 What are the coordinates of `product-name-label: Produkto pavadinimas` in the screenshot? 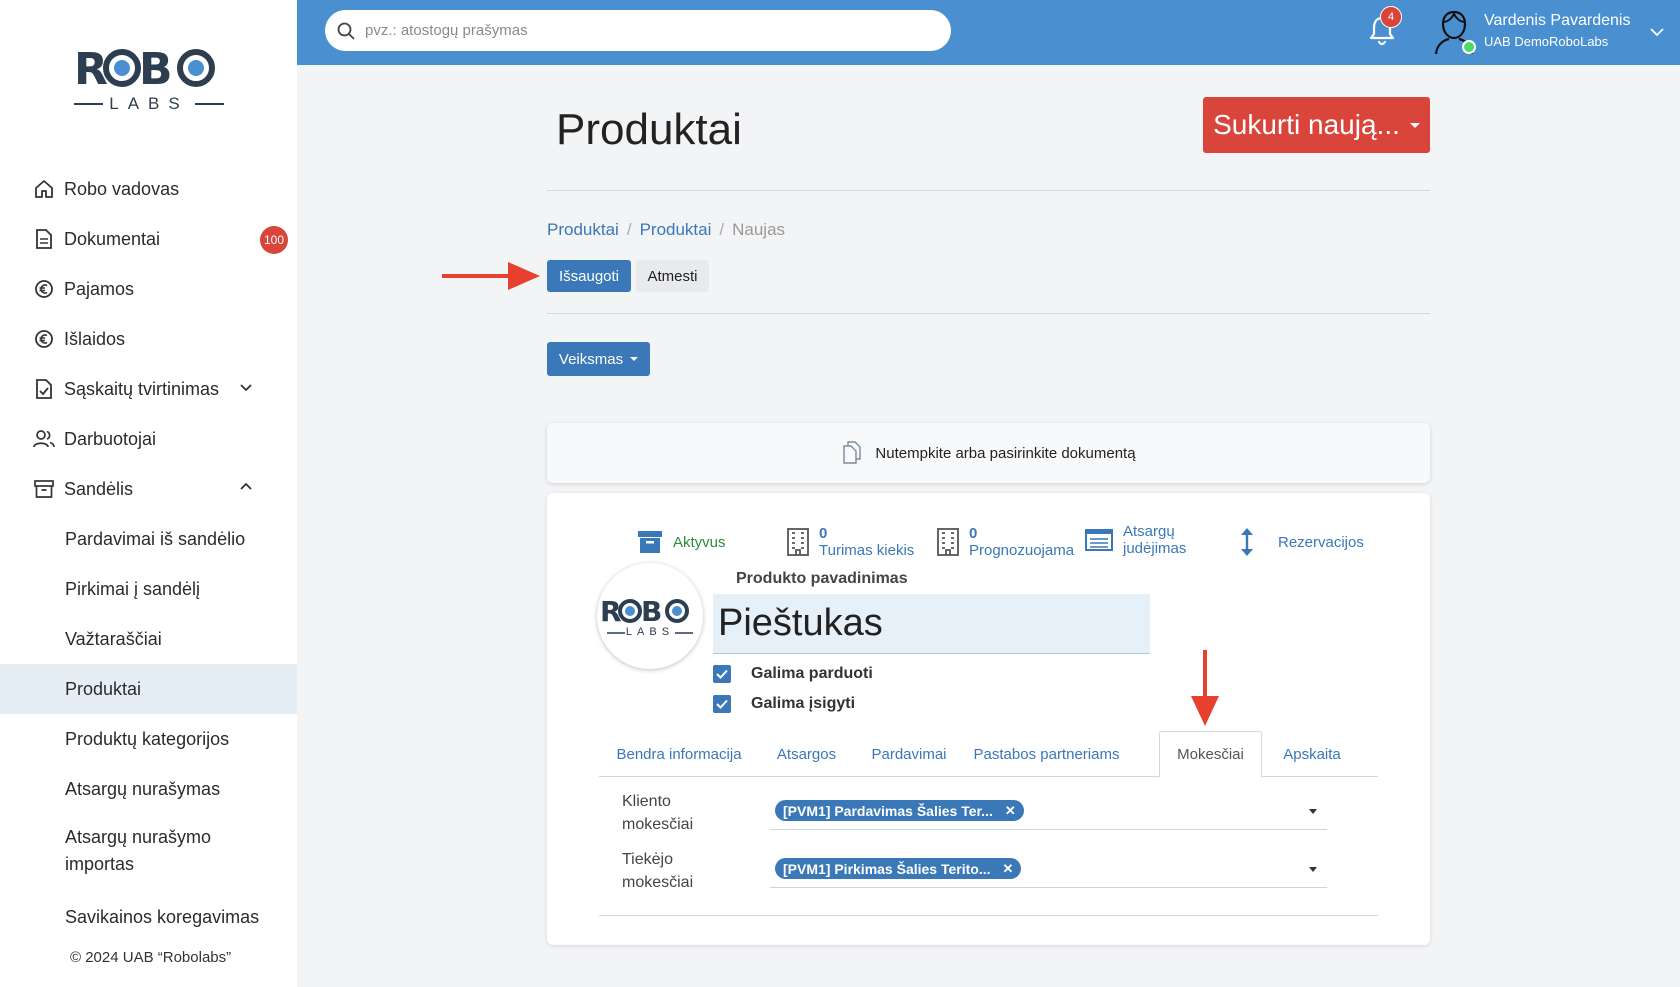 It's located at (822, 578).